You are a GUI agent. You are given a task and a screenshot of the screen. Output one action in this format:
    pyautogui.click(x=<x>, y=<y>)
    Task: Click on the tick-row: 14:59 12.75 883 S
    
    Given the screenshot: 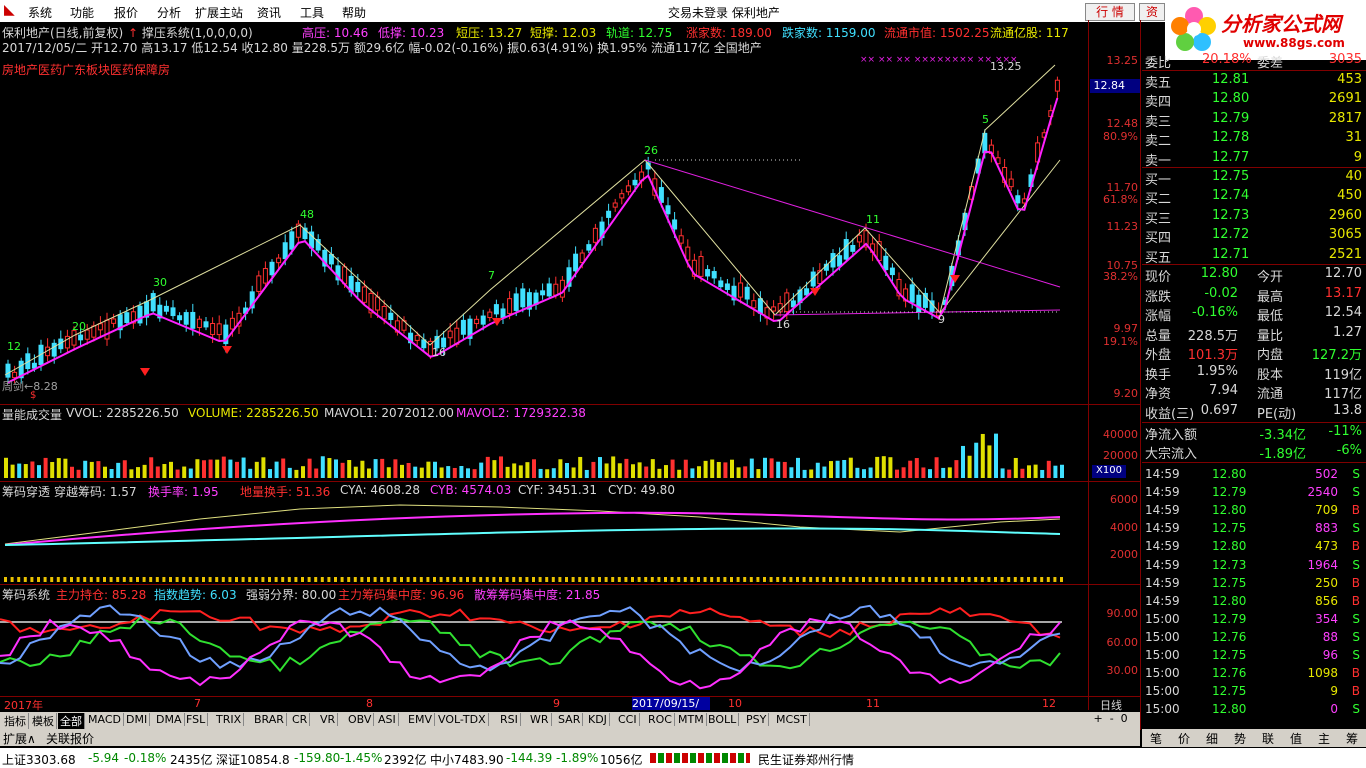 What is the action you would take?
    pyautogui.click(x=1252, y=528)
    